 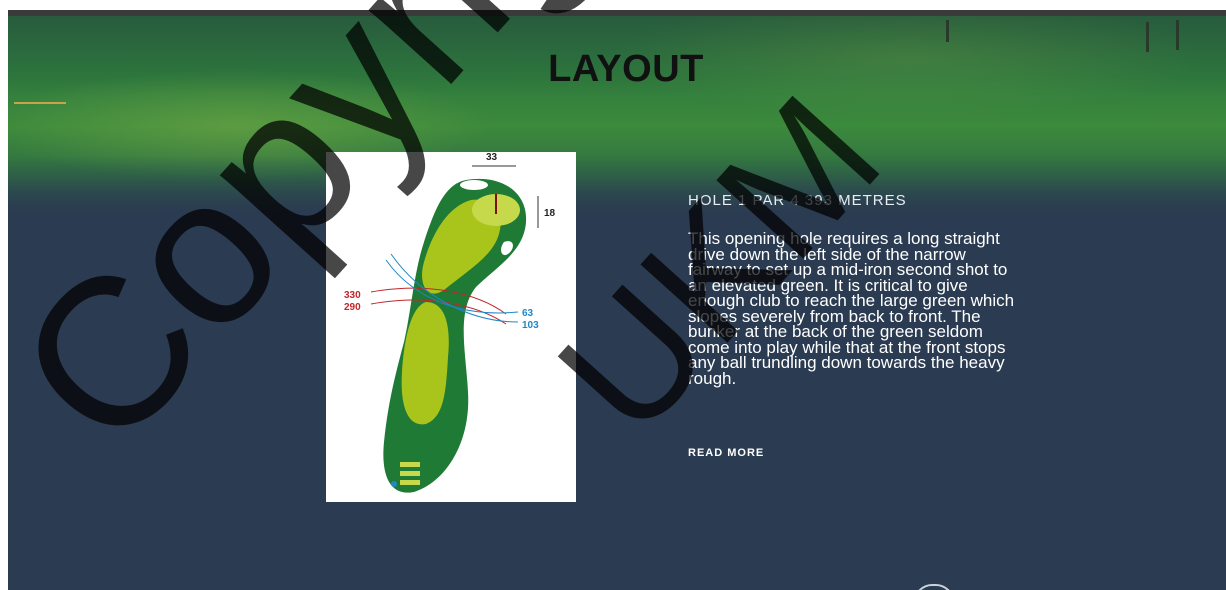 I want to click on distance-label-red: 330, so click(x=352, y=295).